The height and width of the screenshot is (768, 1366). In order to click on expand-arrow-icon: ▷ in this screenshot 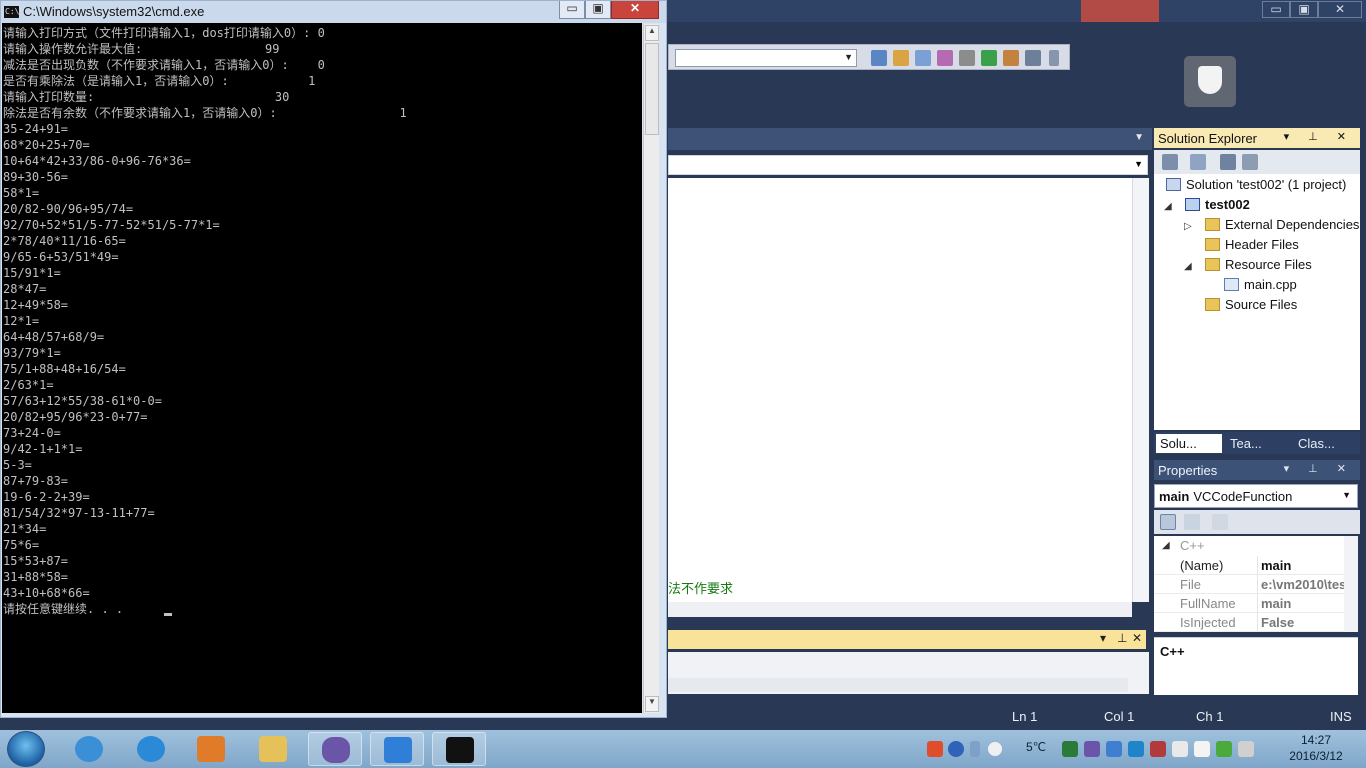, I will do `click(1188, 226)`.